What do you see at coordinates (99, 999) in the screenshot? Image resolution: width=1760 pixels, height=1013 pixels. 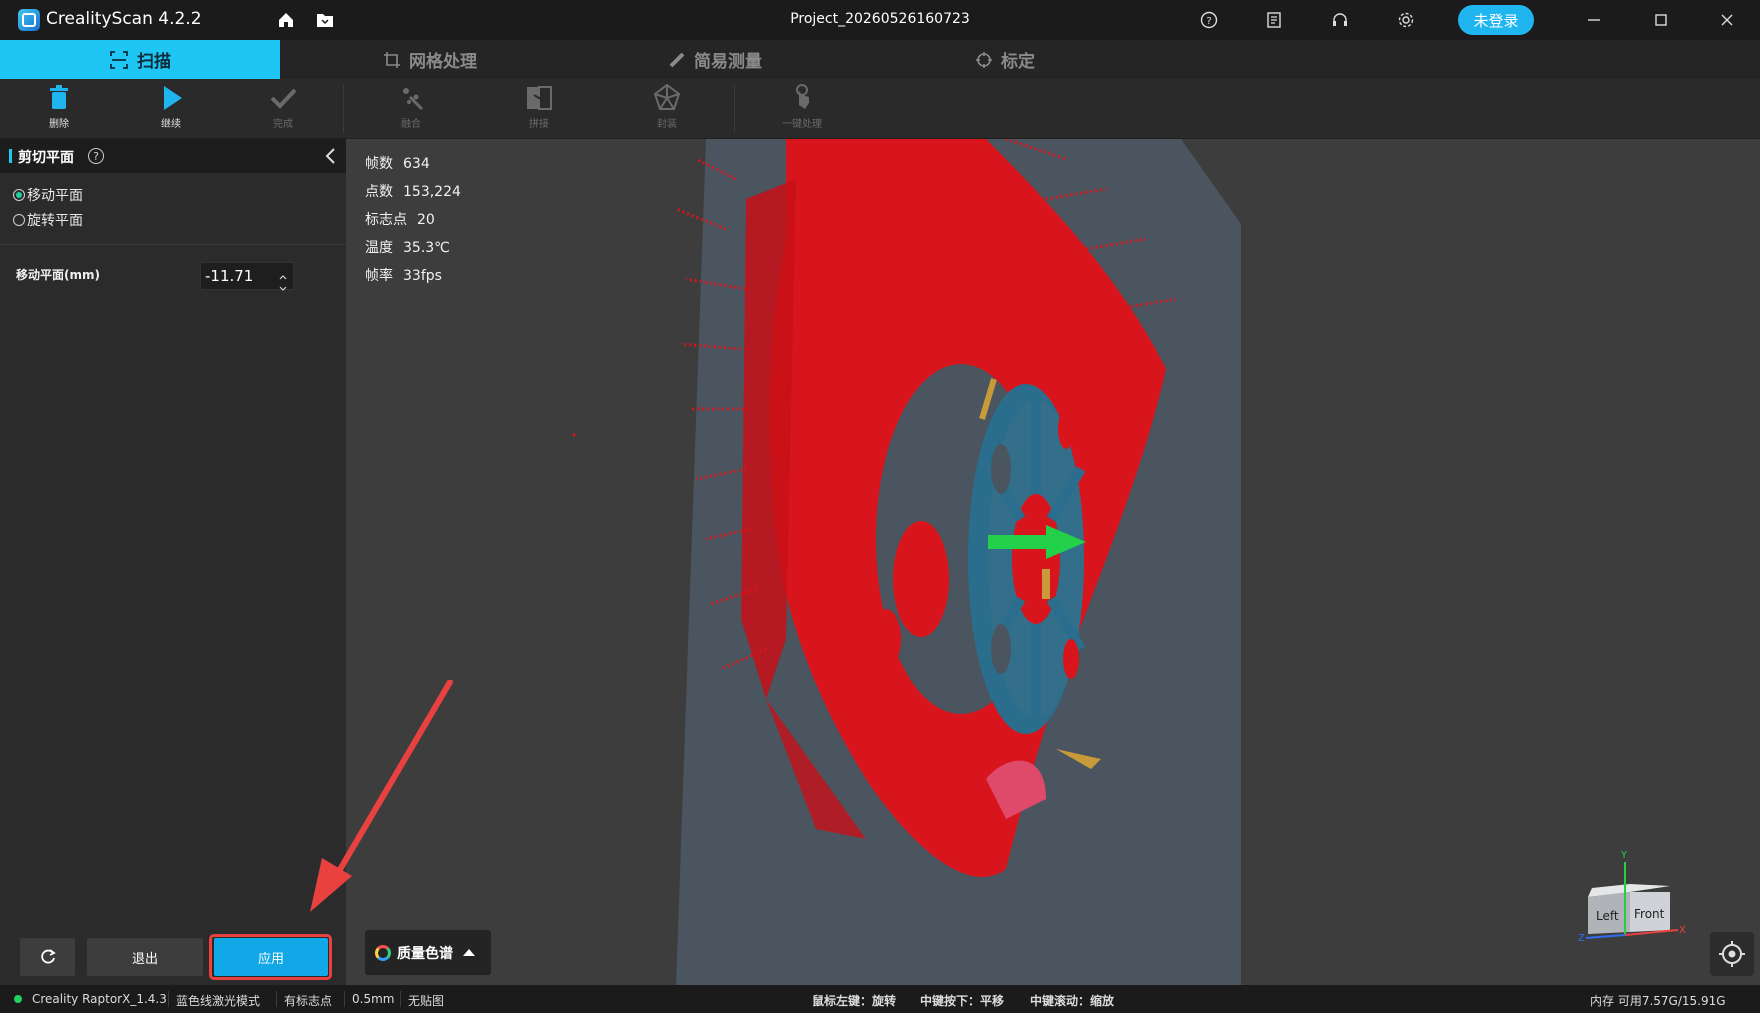 I see `device-name: Creality RaptorX_1.4.3` at bounding box center [99, 999].